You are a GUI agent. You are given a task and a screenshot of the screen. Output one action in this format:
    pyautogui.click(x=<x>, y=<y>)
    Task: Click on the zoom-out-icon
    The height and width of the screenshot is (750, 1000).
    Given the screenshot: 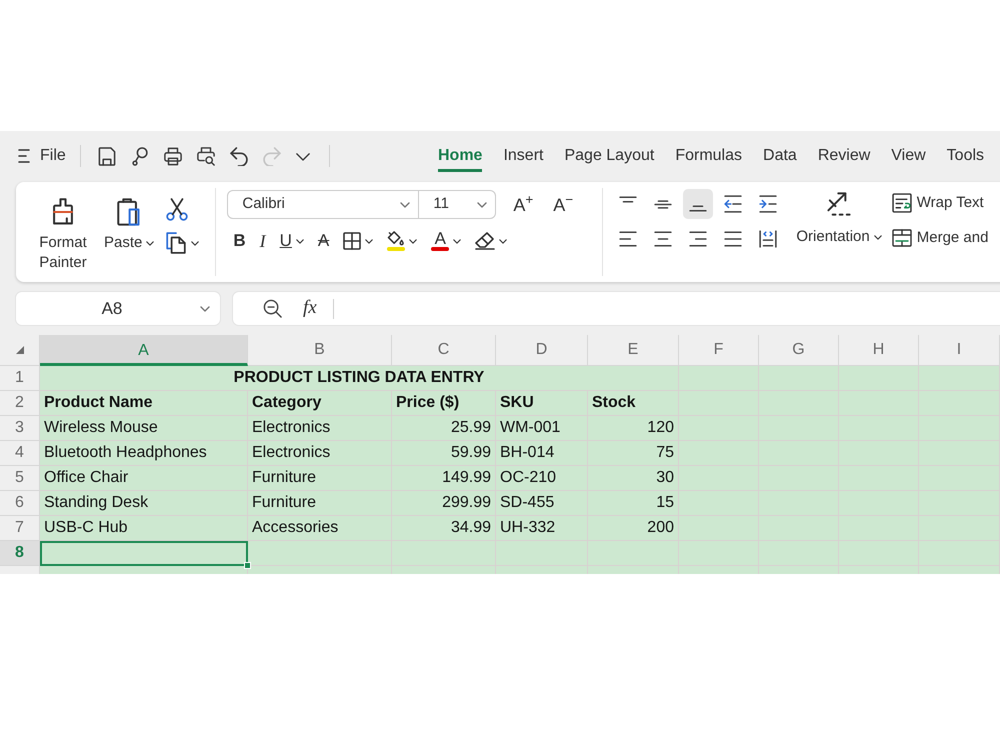 What is the action you would take?
    pyautogui.click(x=272, y=308)
    